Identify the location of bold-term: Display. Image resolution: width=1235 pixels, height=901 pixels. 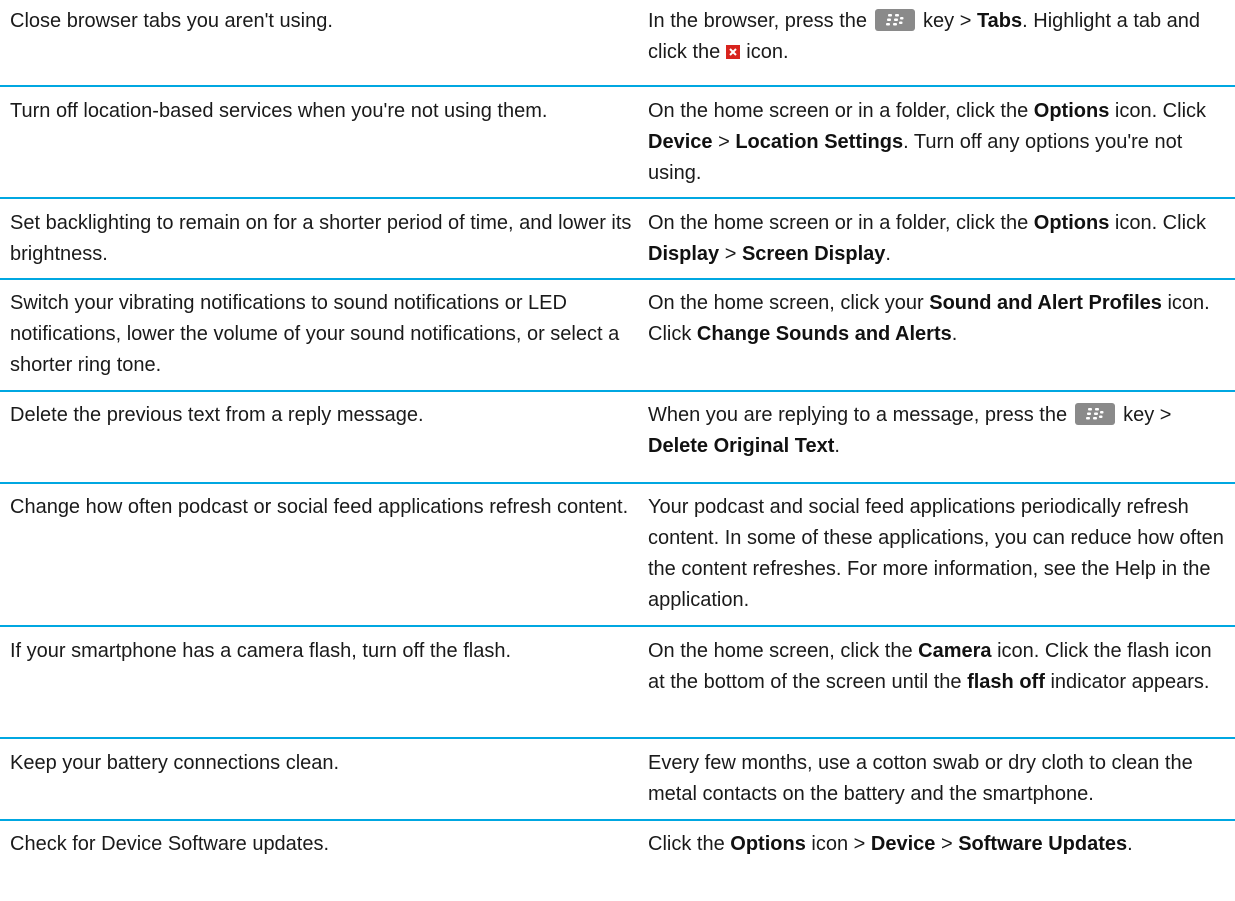
(684, 254).